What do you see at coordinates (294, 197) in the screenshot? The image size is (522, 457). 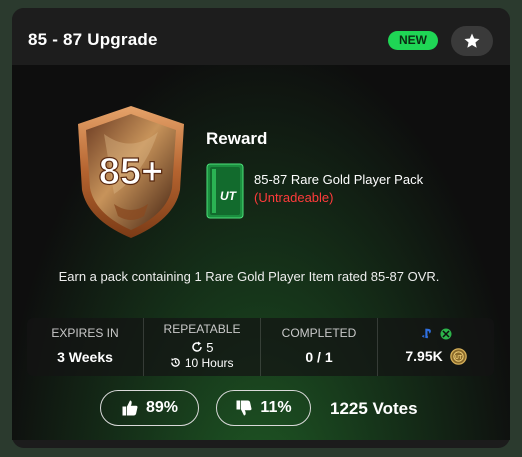 I see `pack-status: (Untradeable)` at bounding box center [294, 197].